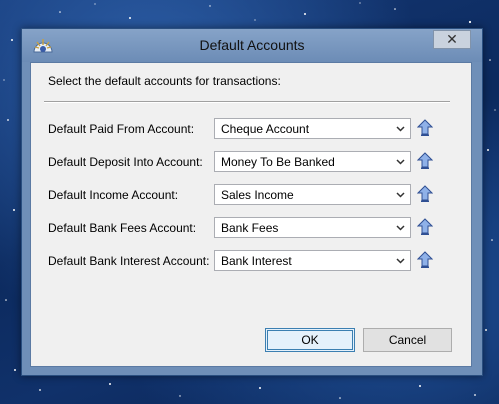 Image resolution: width=499 pixels, height=404 pixels. Describe the element at coordinates (312, 128) in the screenshot. I see `paid-from-select: Cheque Account` at that location.